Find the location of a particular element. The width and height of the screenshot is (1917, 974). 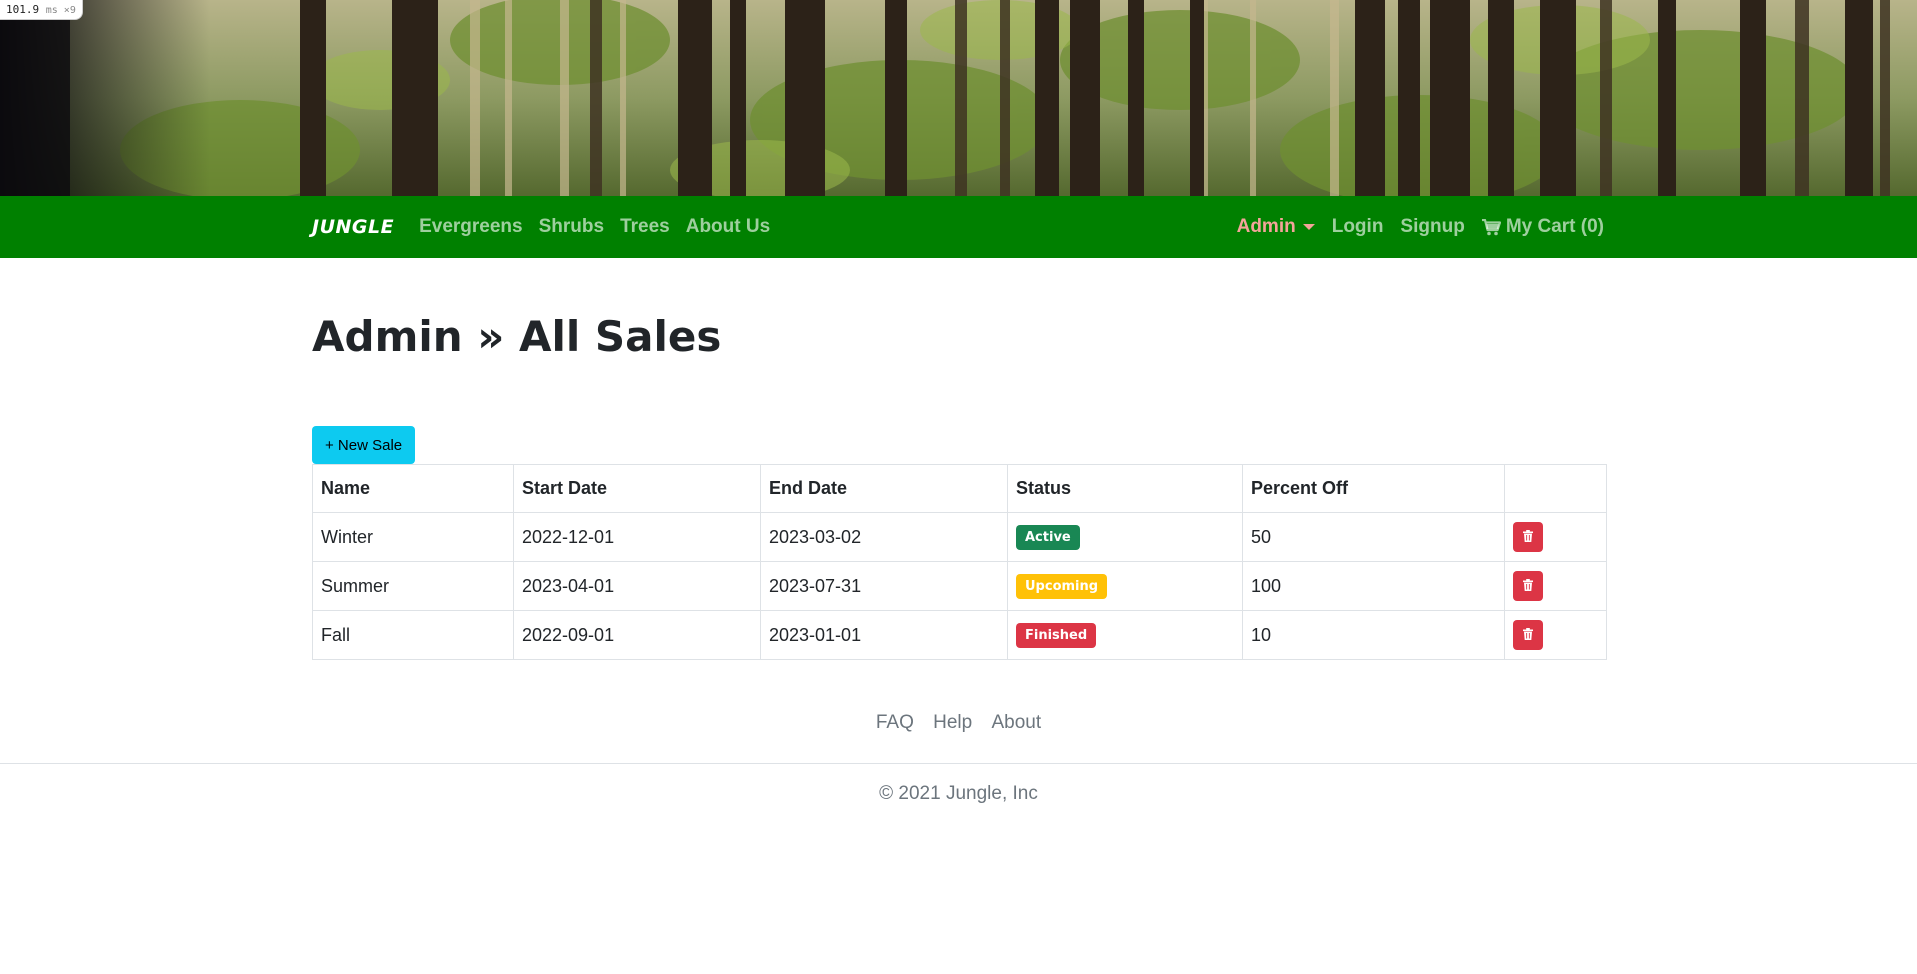

footer-link-faq: FAQ is located at coordinates (895, 722).